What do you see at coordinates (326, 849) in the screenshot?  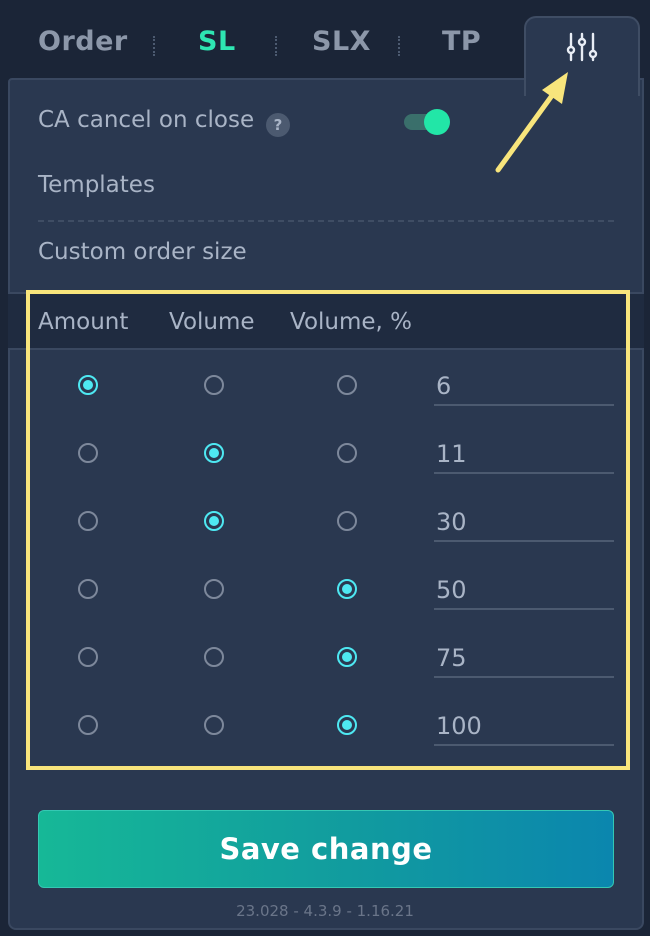 I see `save-change-button: Save change` at bounding box center [326, 849].